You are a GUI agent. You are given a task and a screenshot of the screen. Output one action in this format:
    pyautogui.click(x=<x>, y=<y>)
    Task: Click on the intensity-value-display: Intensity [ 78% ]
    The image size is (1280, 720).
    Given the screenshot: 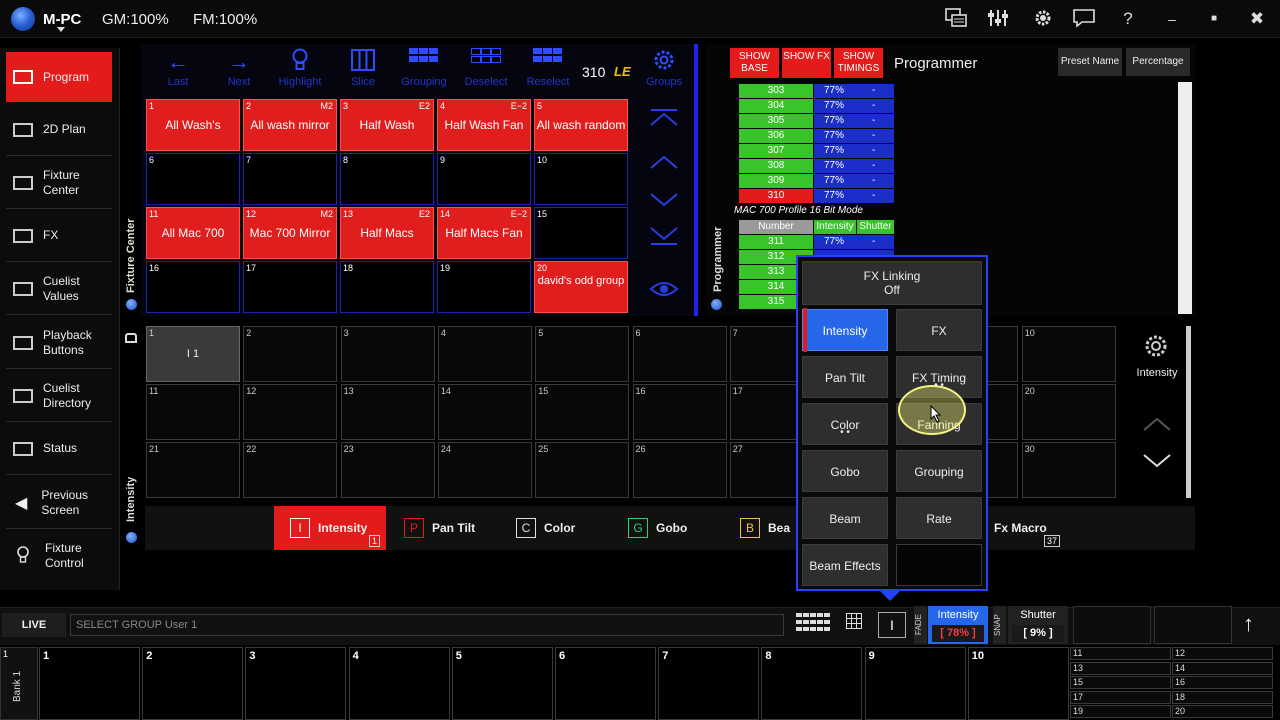 What is the action you would take?
    pyautogui.click(x=958, y=625)
    